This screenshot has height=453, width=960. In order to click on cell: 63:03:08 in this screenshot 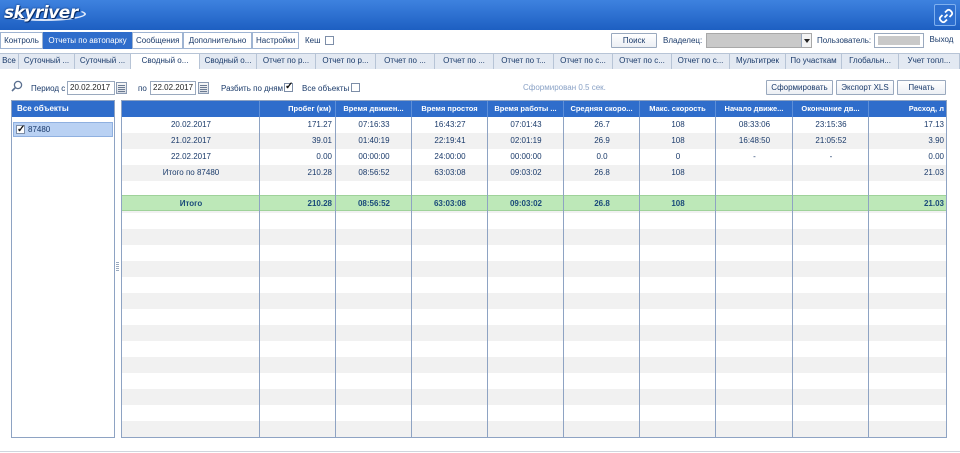, I will do `click(450, 172)`.